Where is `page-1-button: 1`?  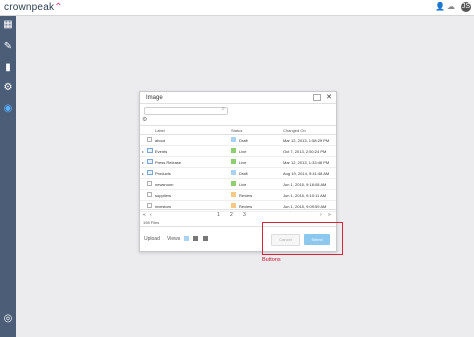 page-1-button: 1 is located at coordinates (218, 215).